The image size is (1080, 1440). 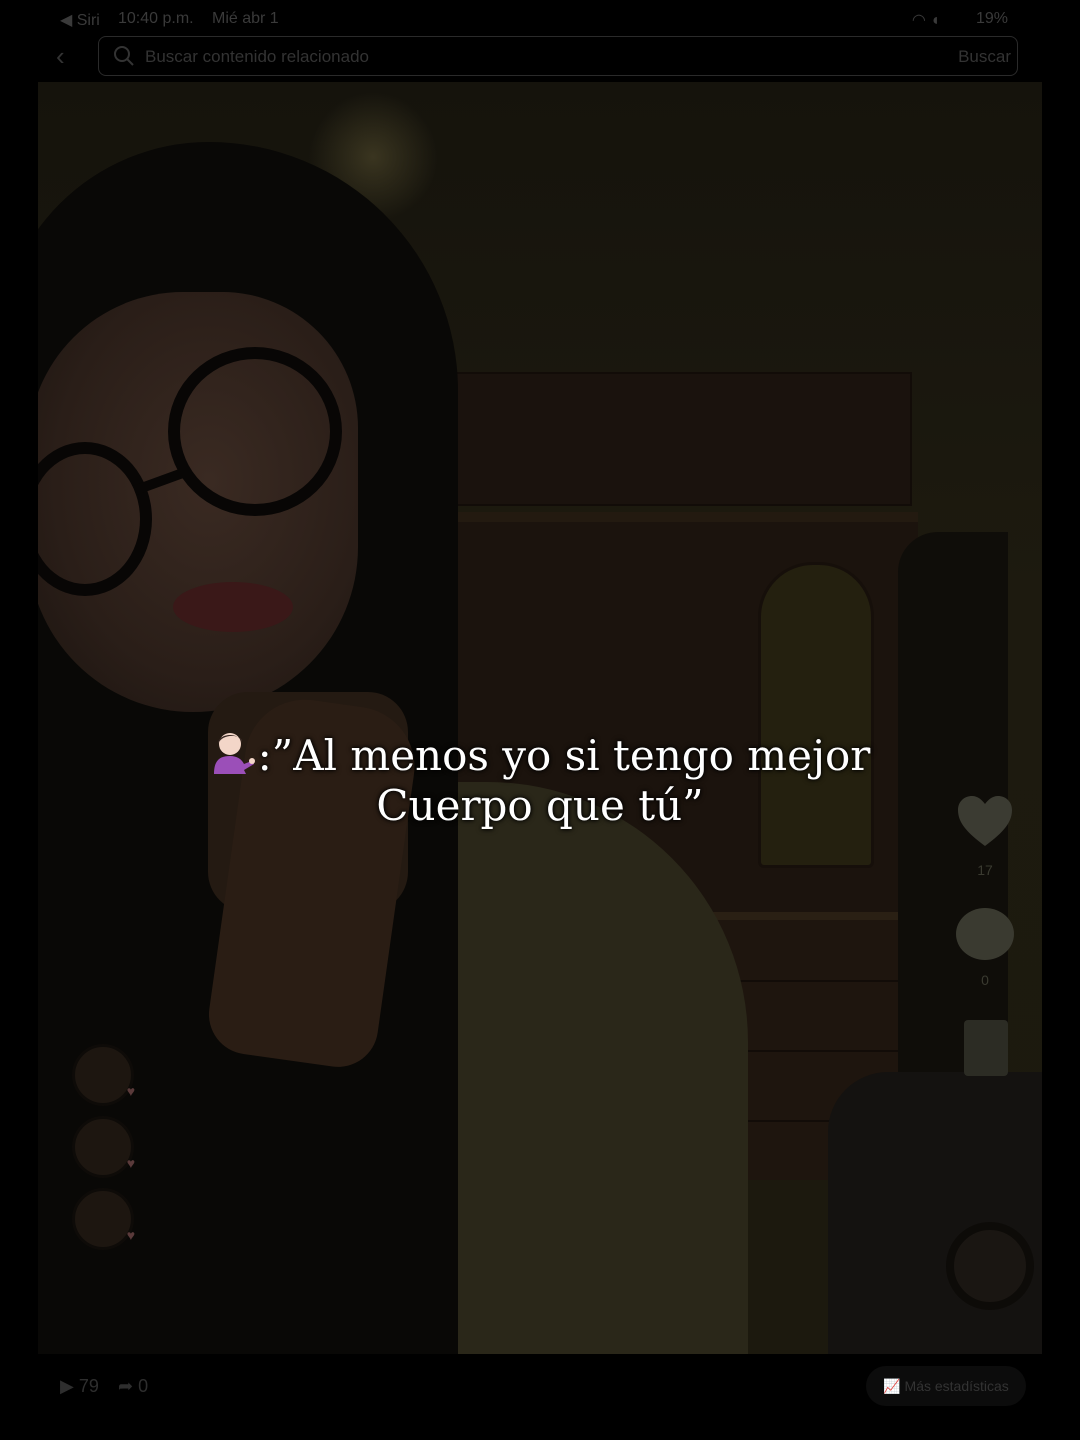 What do you see at coordinates (935, 1213) in the screenshot?
I see `background-clutter` at bounding box center [935, 1213].